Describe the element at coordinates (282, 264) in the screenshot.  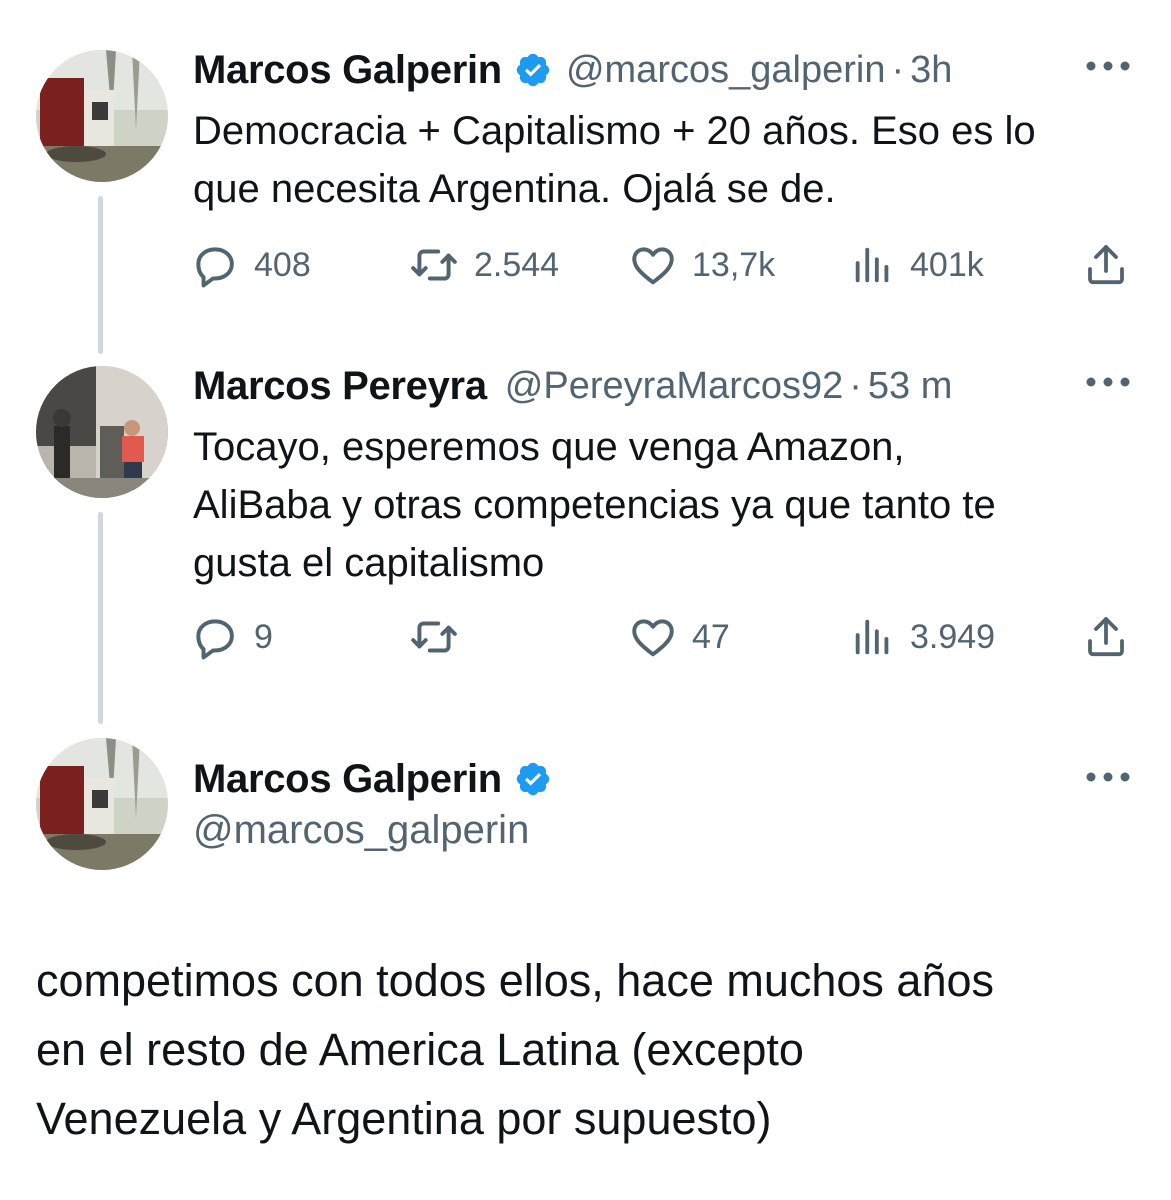
I see `reply-count: 408` at that location.